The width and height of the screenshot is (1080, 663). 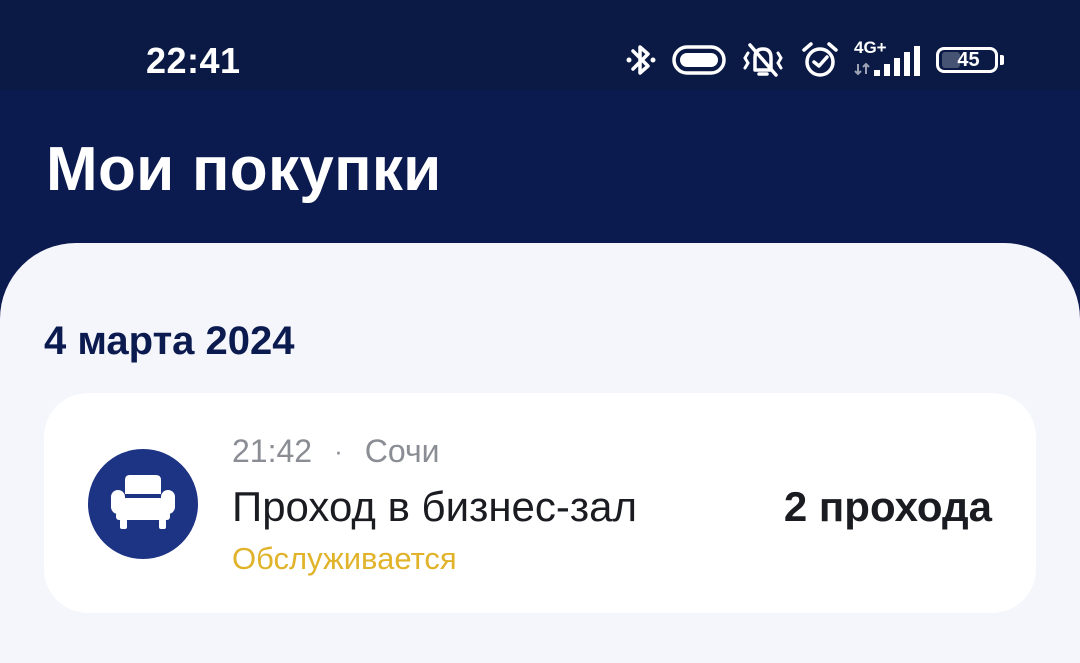 I want to click on armchair-icon, so click(x=143, y=504).